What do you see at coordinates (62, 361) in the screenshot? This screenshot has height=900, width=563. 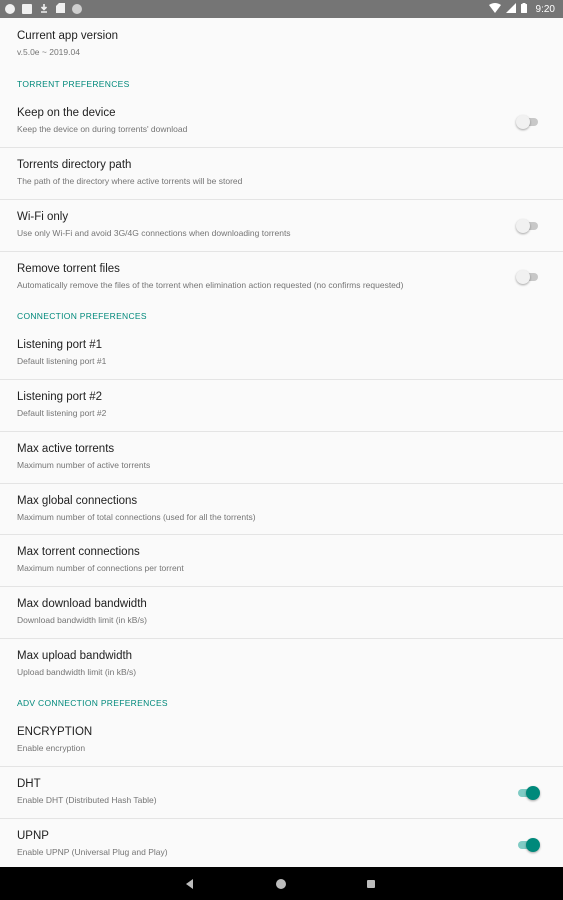 I see `pref-summary: Default listening port #1` at bounding box center [62, 361].